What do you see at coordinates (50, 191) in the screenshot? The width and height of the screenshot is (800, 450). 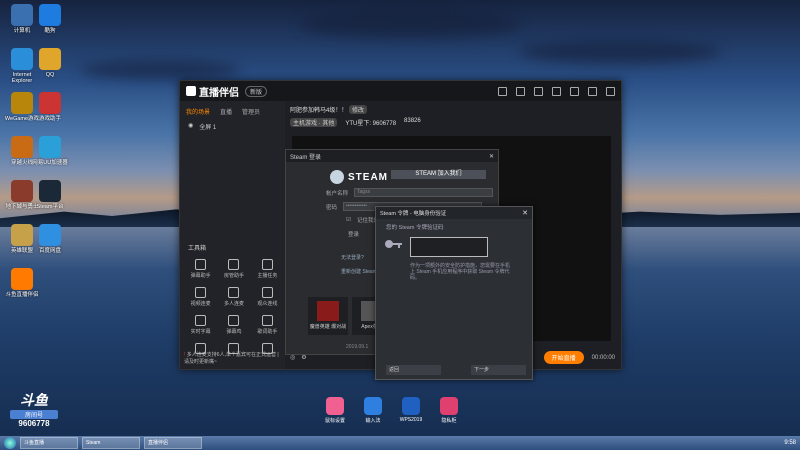 I see `steam-icon` at bounding box center [50, 191].